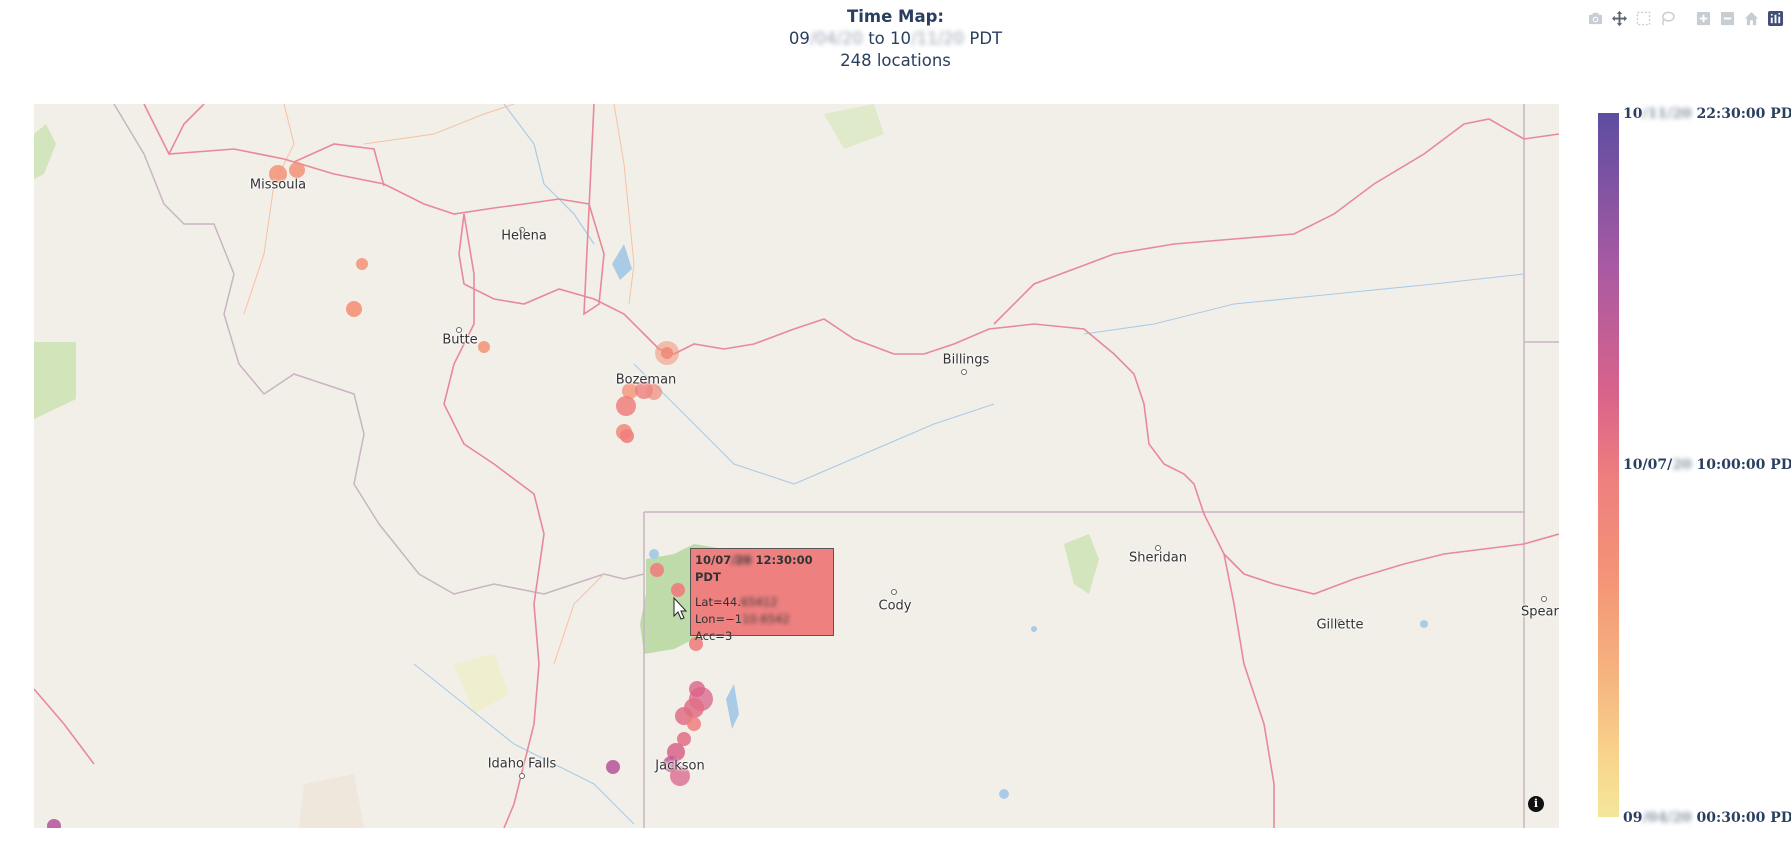 The width and height of the screenshot is (1791, 865). I want to click on tooltip-lon-label: Lon=−1, so click(719, 619).